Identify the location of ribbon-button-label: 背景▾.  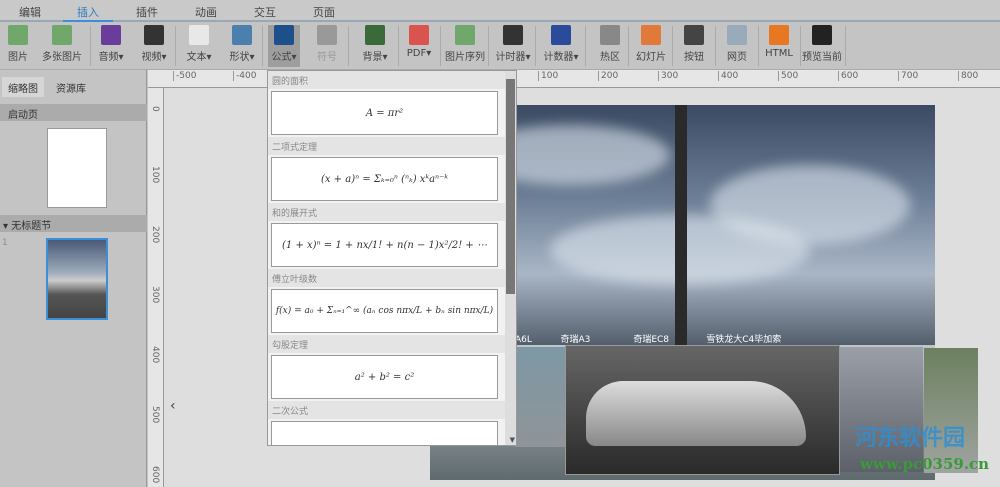
(375, 57).